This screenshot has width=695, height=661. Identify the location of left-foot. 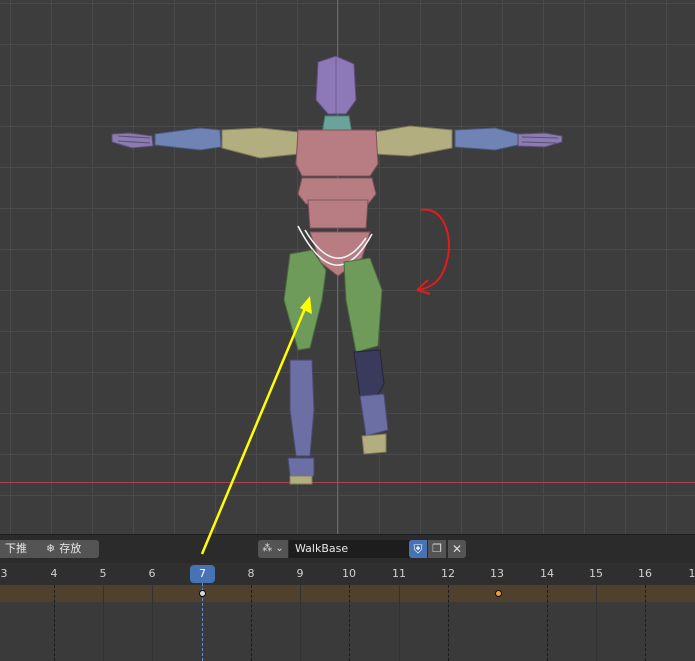
(301, 471).